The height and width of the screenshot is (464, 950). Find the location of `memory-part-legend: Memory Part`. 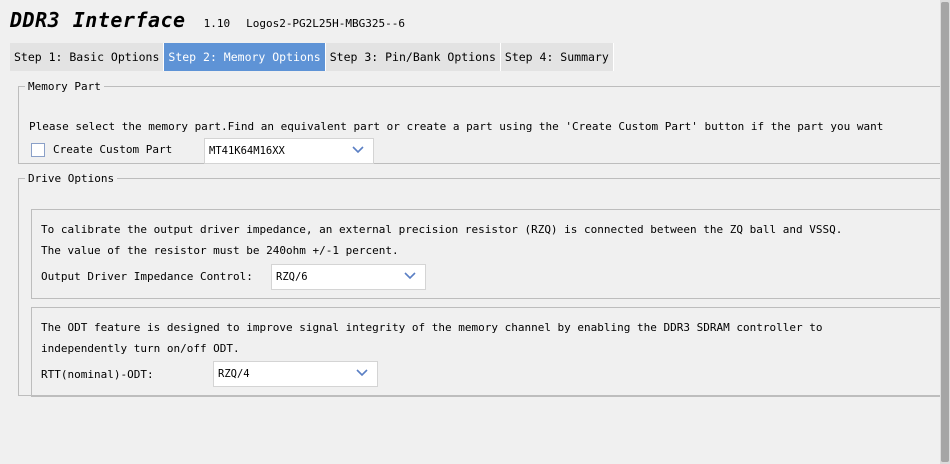

memory-part-legend: Memory Part is located at coordinates (64, 86).